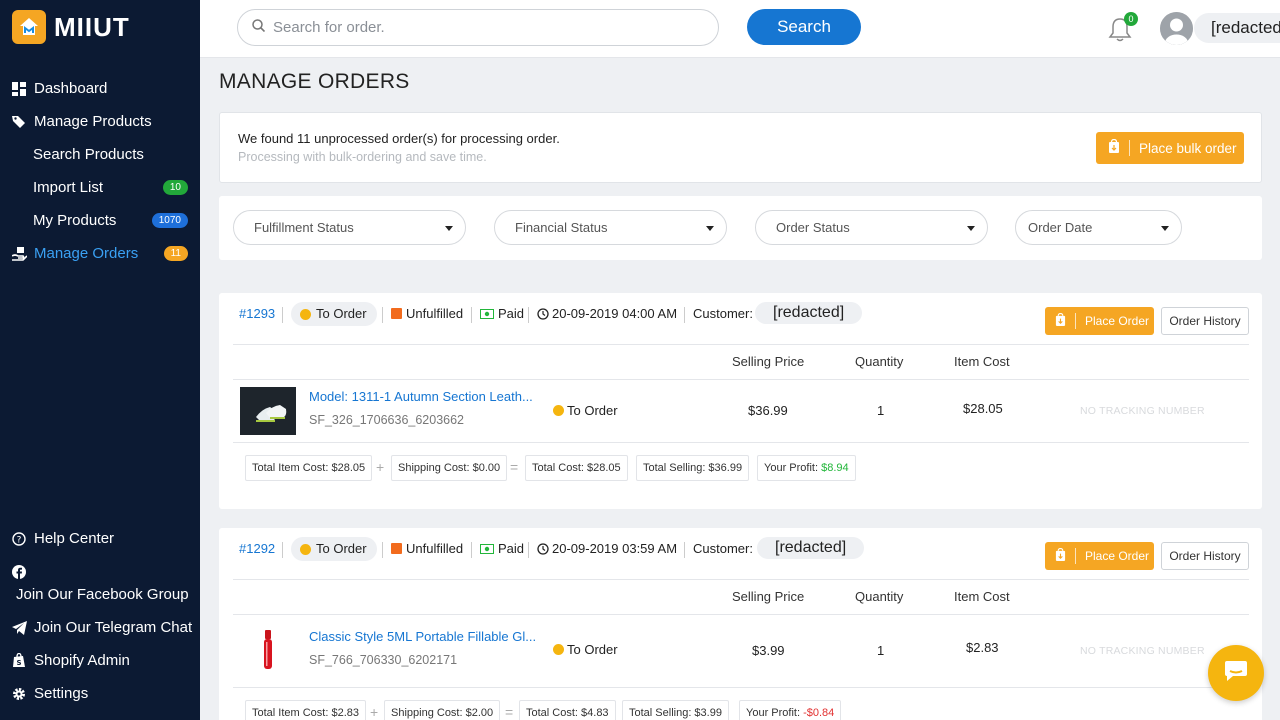 The height and width of the screenshot is (720, 1280). Describe the element at coordinates (983, 408) in the screenshot. I see `item-cost: $28.05` at that location.